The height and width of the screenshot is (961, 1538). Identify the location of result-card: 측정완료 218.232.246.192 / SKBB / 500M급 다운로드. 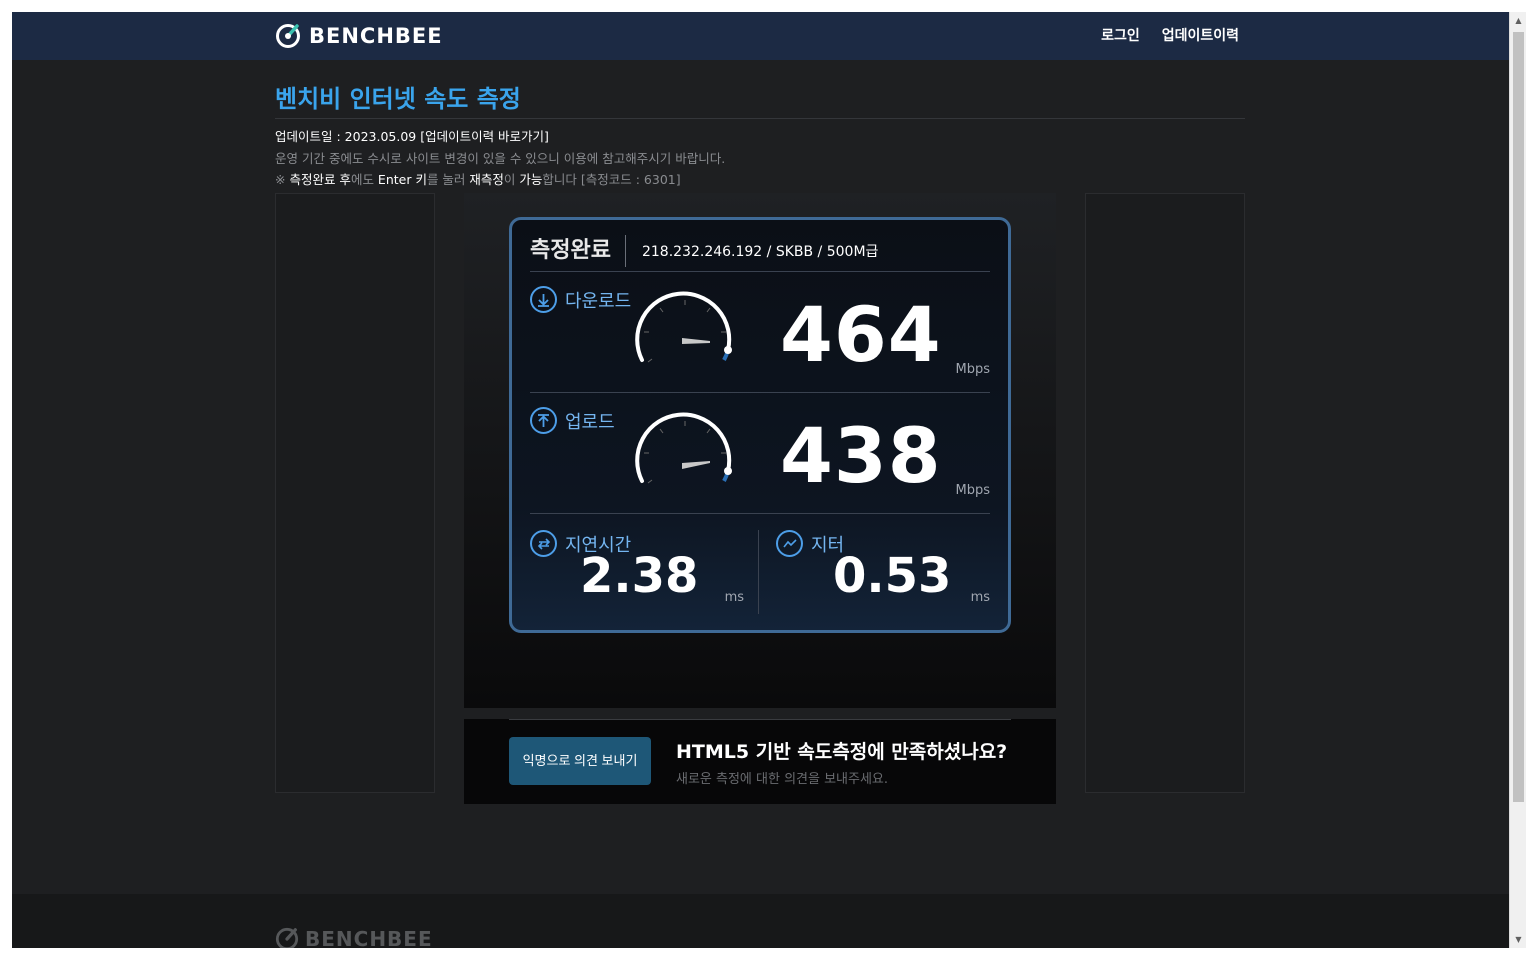
(760, 425).